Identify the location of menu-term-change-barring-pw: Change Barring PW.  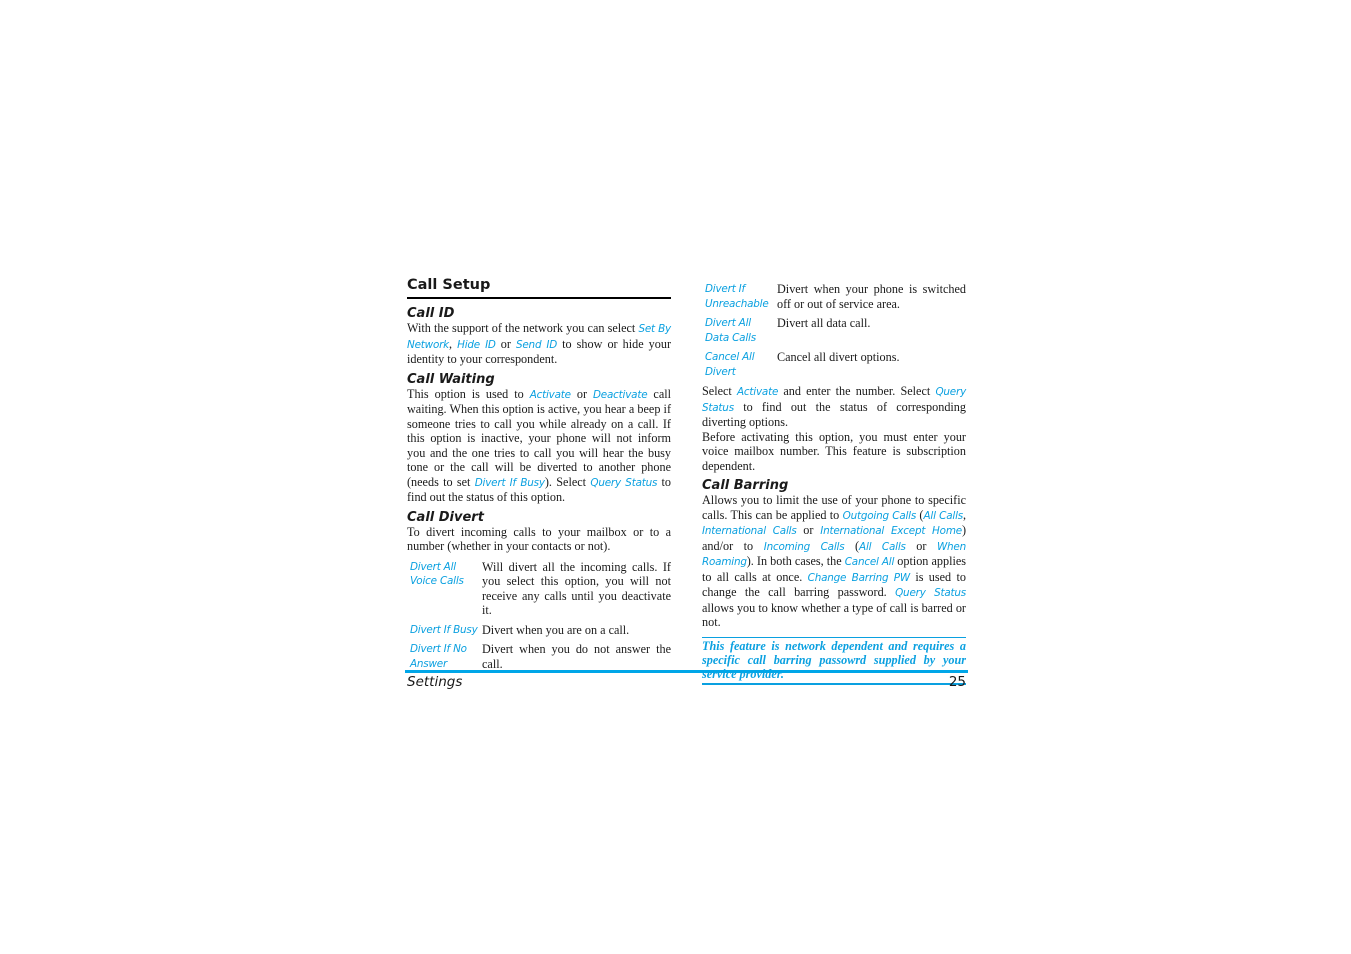
(858, 577).